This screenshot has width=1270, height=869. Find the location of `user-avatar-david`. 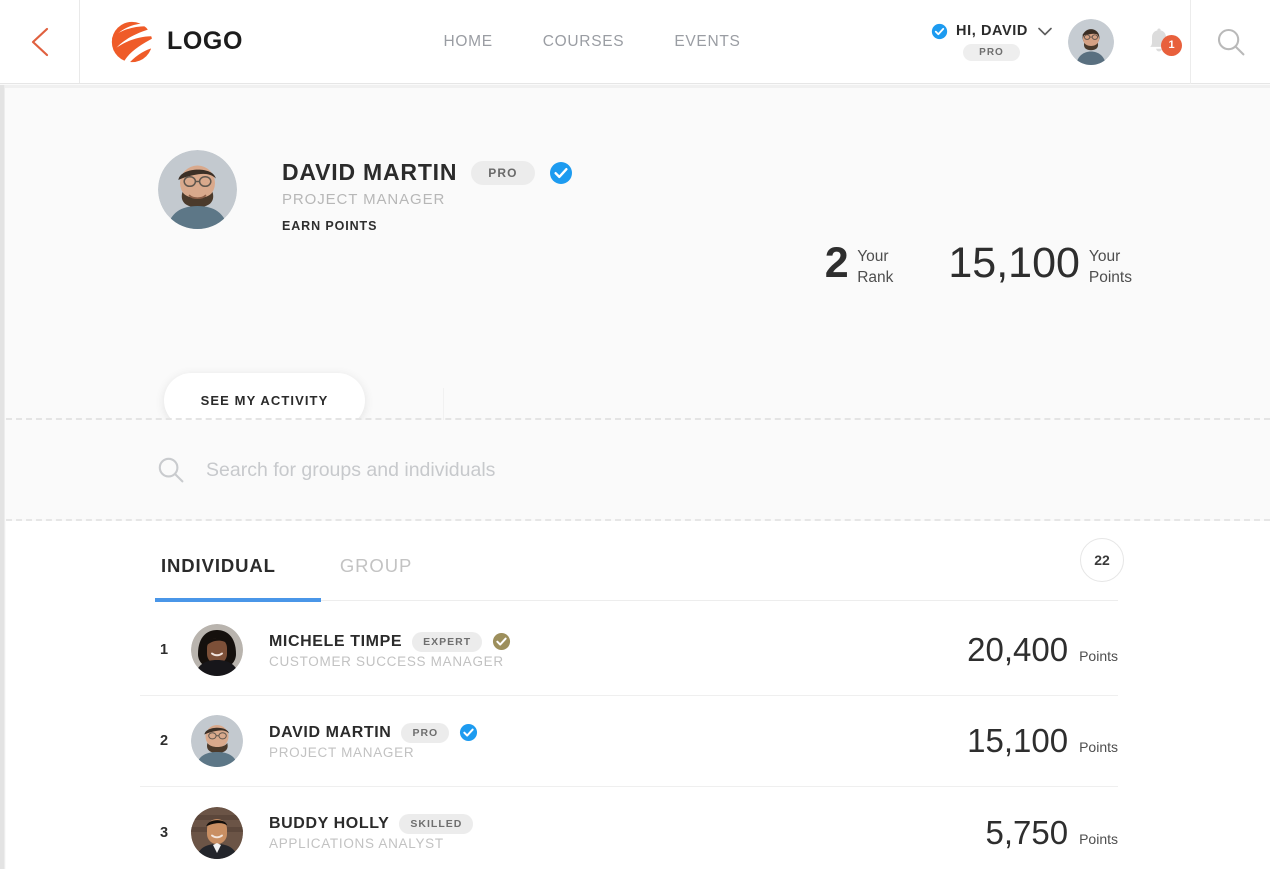

user-avatar-david is located at coordinates (217, 741).